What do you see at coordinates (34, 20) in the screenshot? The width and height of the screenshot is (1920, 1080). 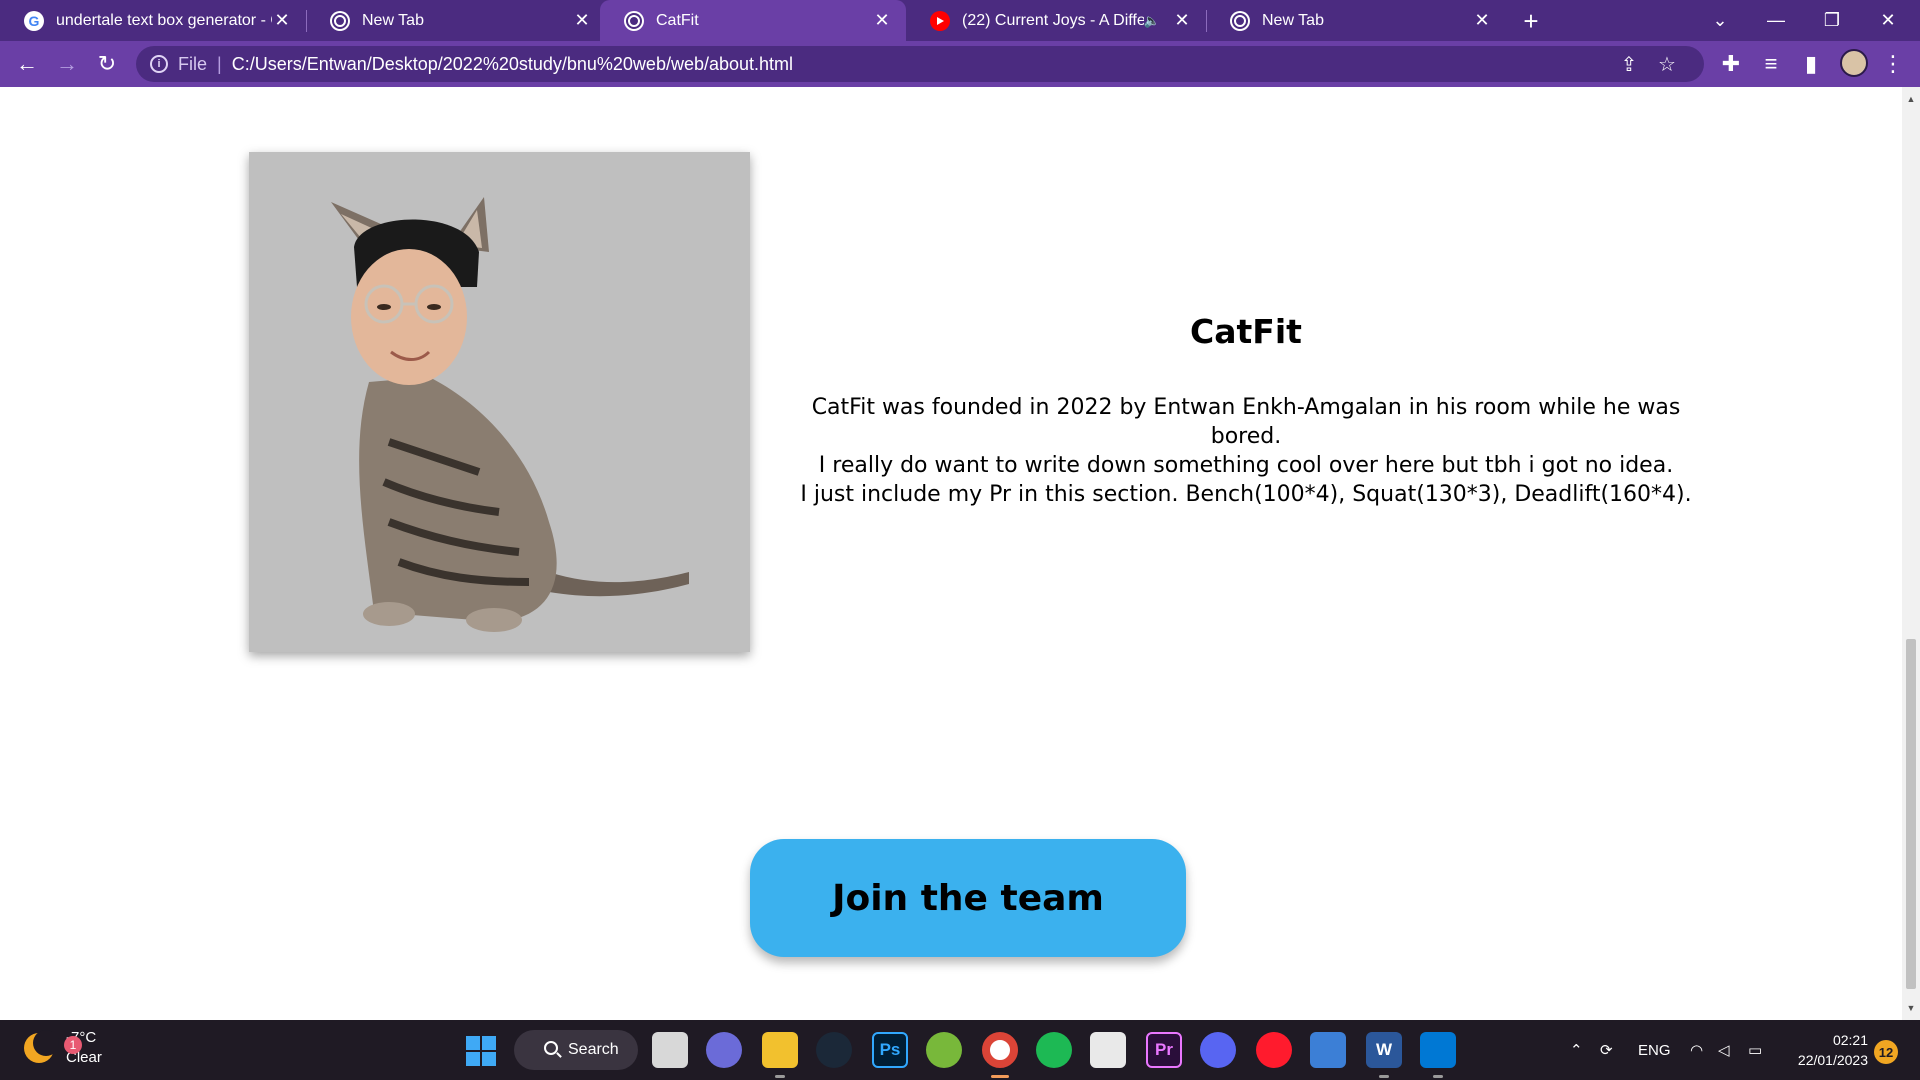 I see `google-icon: G` at bounding box center [34, 20].